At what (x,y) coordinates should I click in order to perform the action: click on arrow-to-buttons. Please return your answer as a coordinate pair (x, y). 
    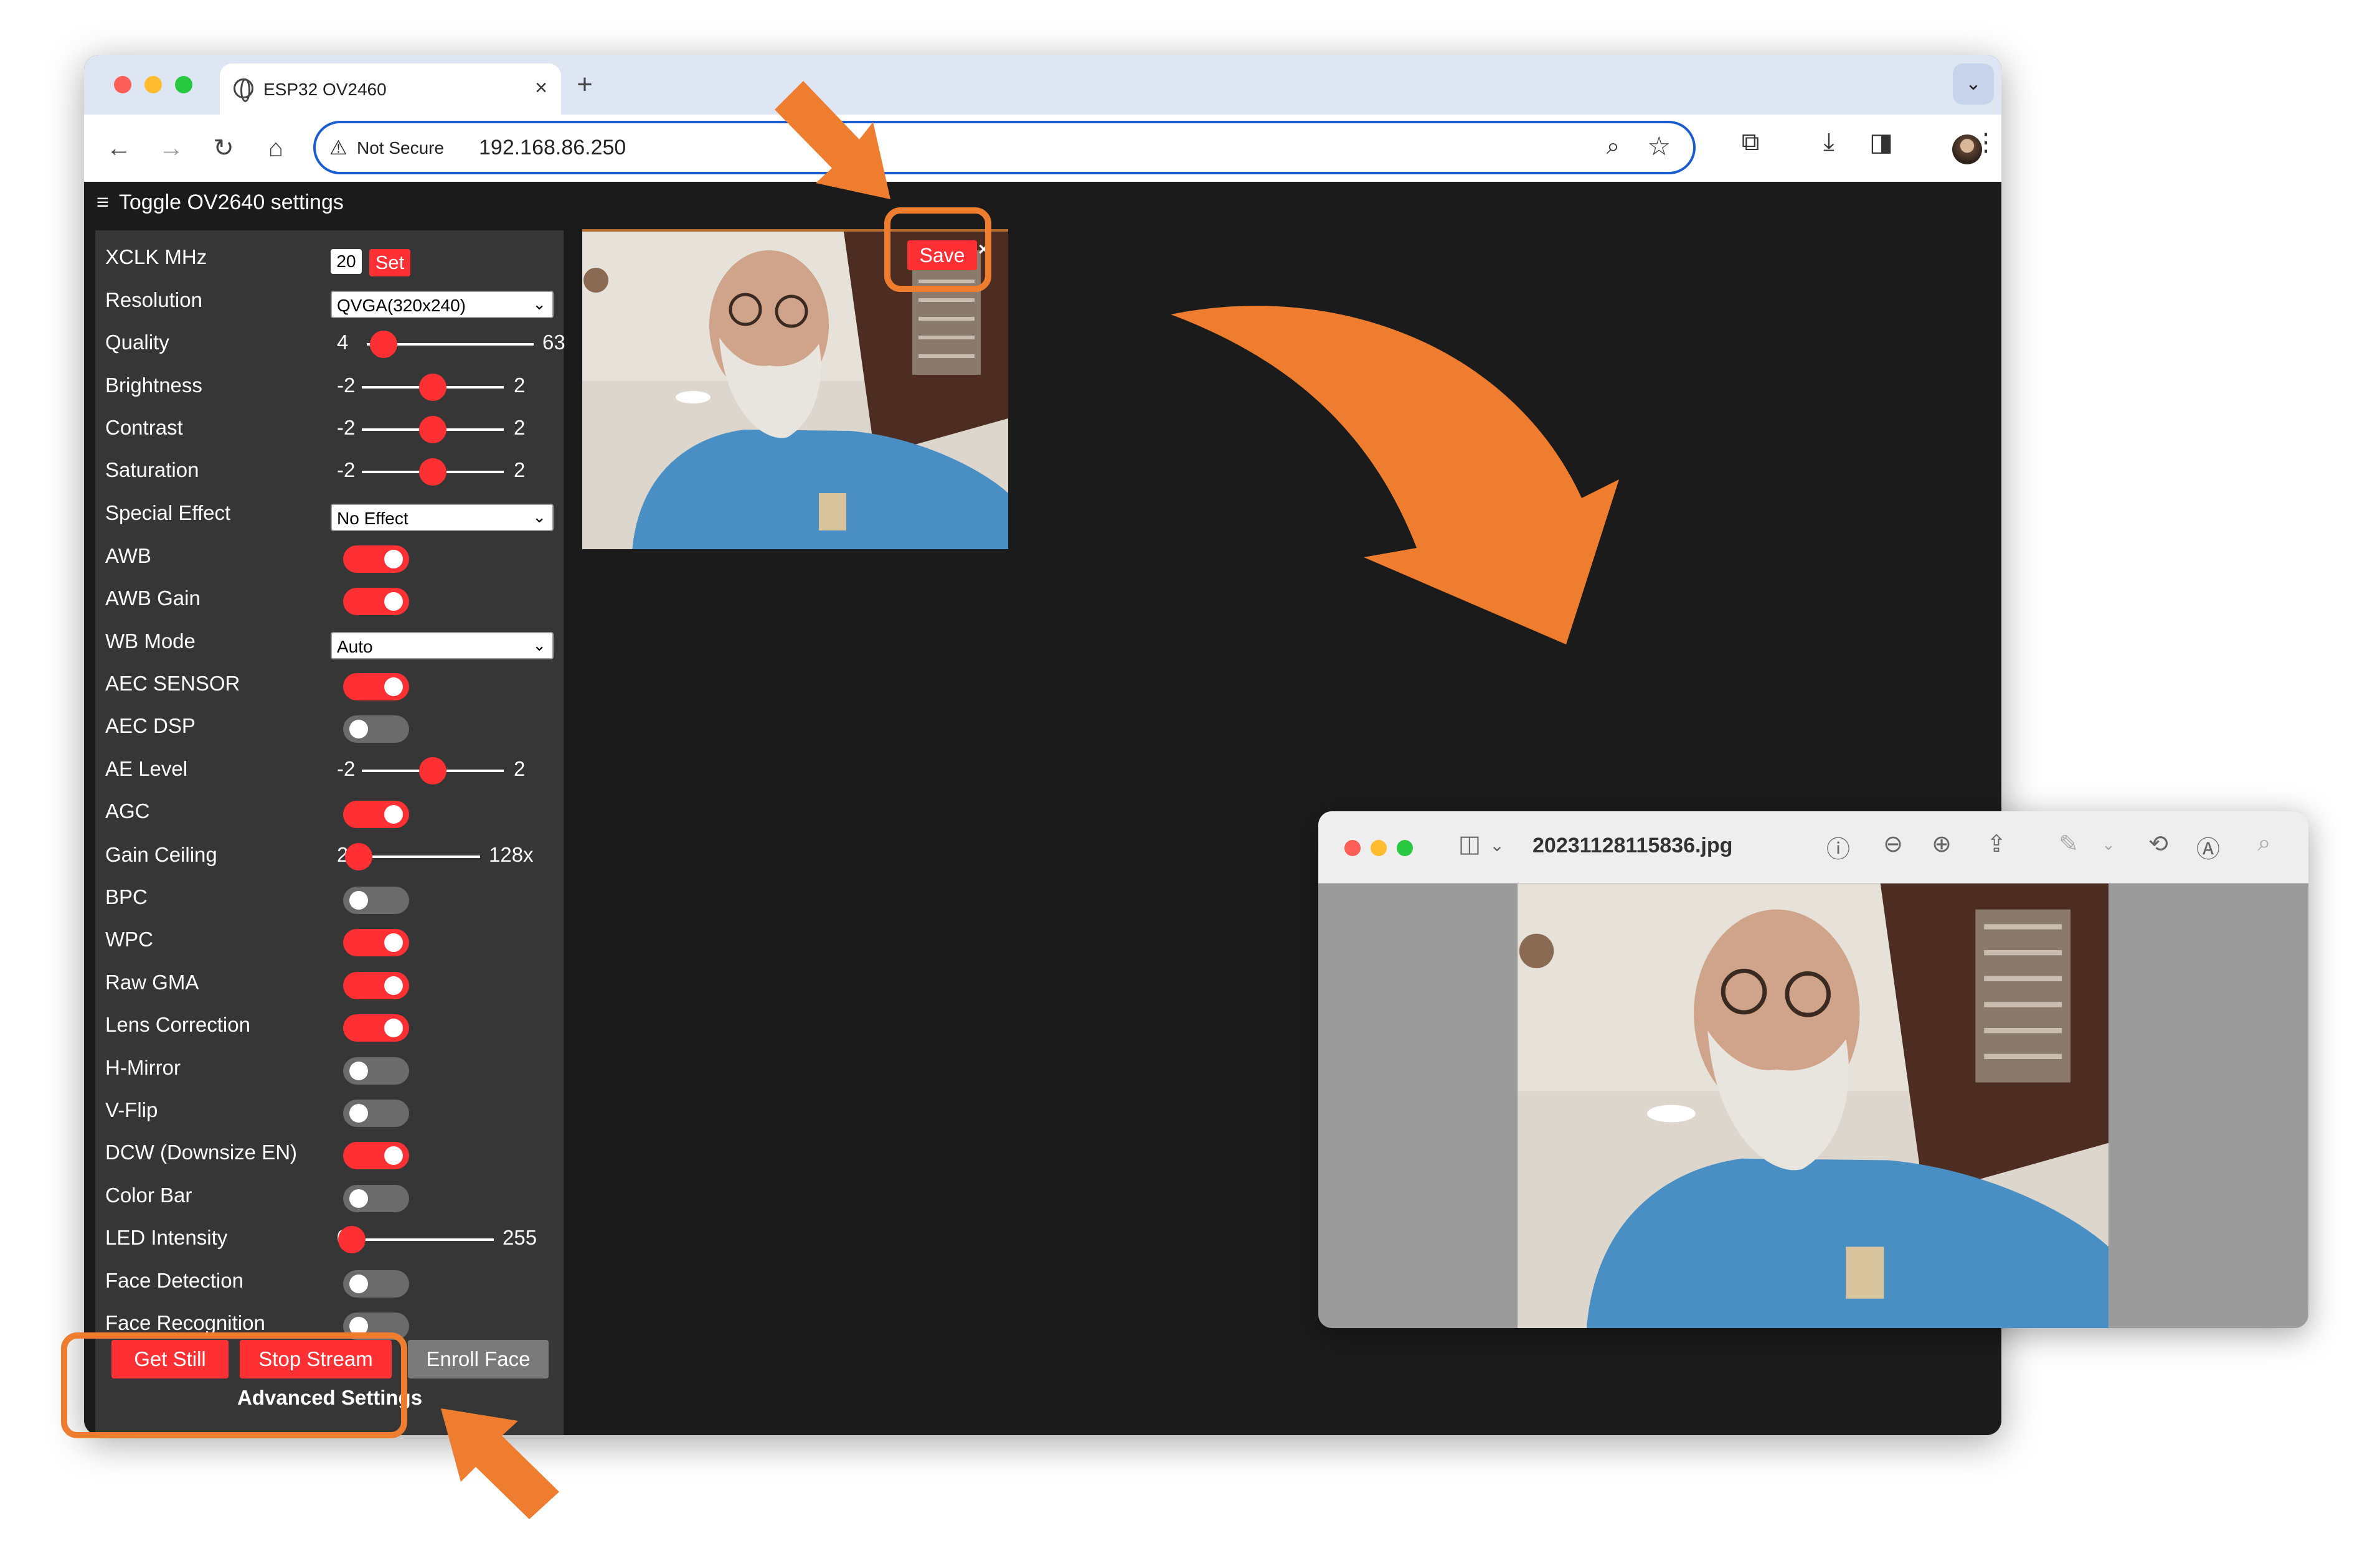
    Looking at the image, I should click on (500, 1463).